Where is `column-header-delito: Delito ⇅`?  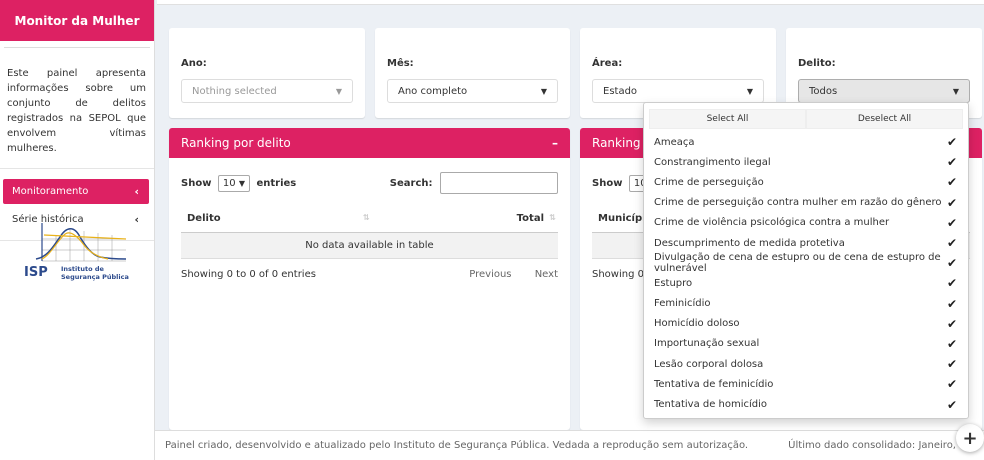
column-header-delito: Delito ⇅ is located at coordinates (275, 219).